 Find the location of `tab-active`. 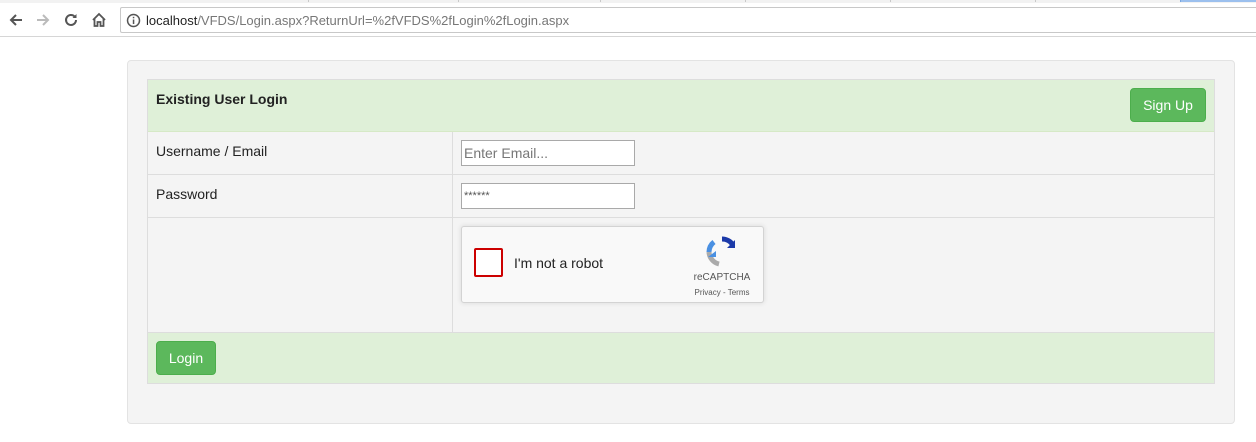

tab-active is located at coordinates (1218, 1).